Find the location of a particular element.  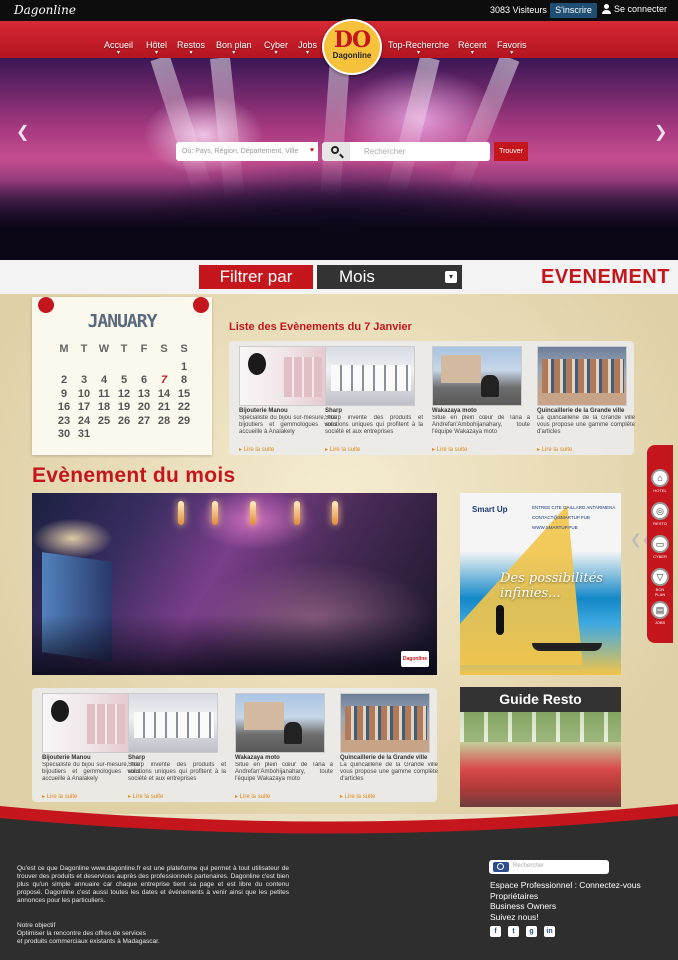

calendar-day: 3 is located at coordinates (84, 381).